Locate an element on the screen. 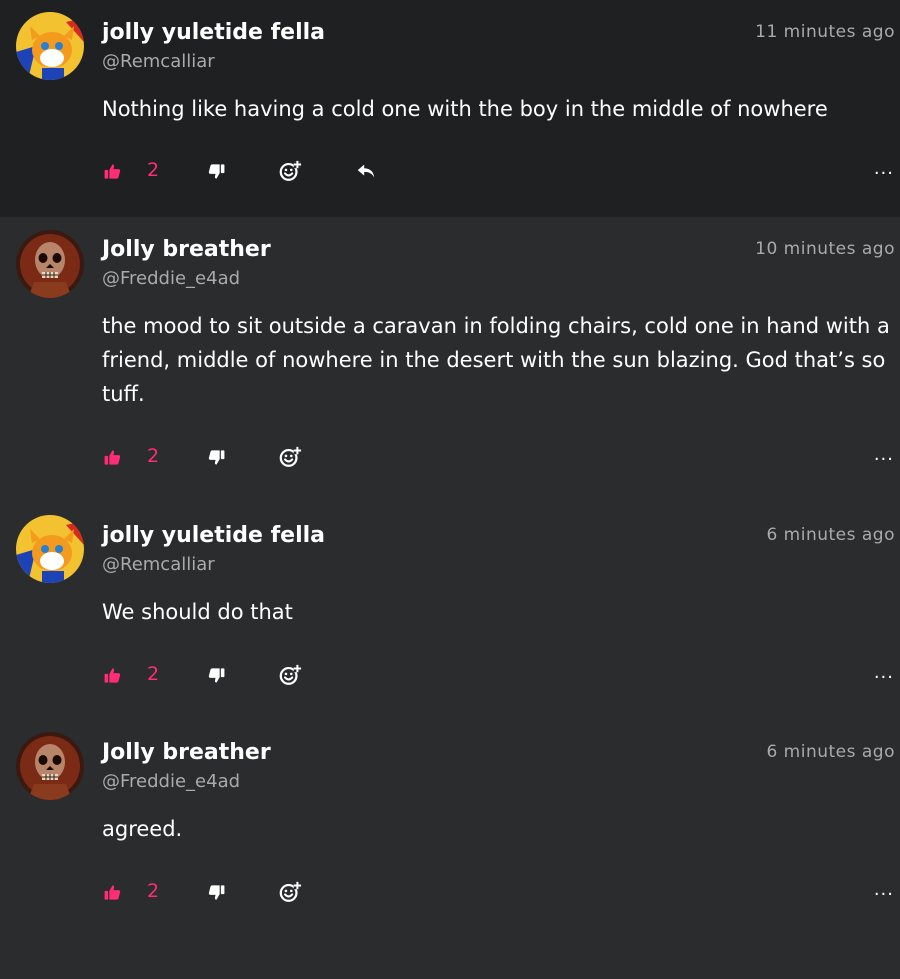 The image size is (900, 979). comment-text: agreed. is located at coordinates (142, 829).